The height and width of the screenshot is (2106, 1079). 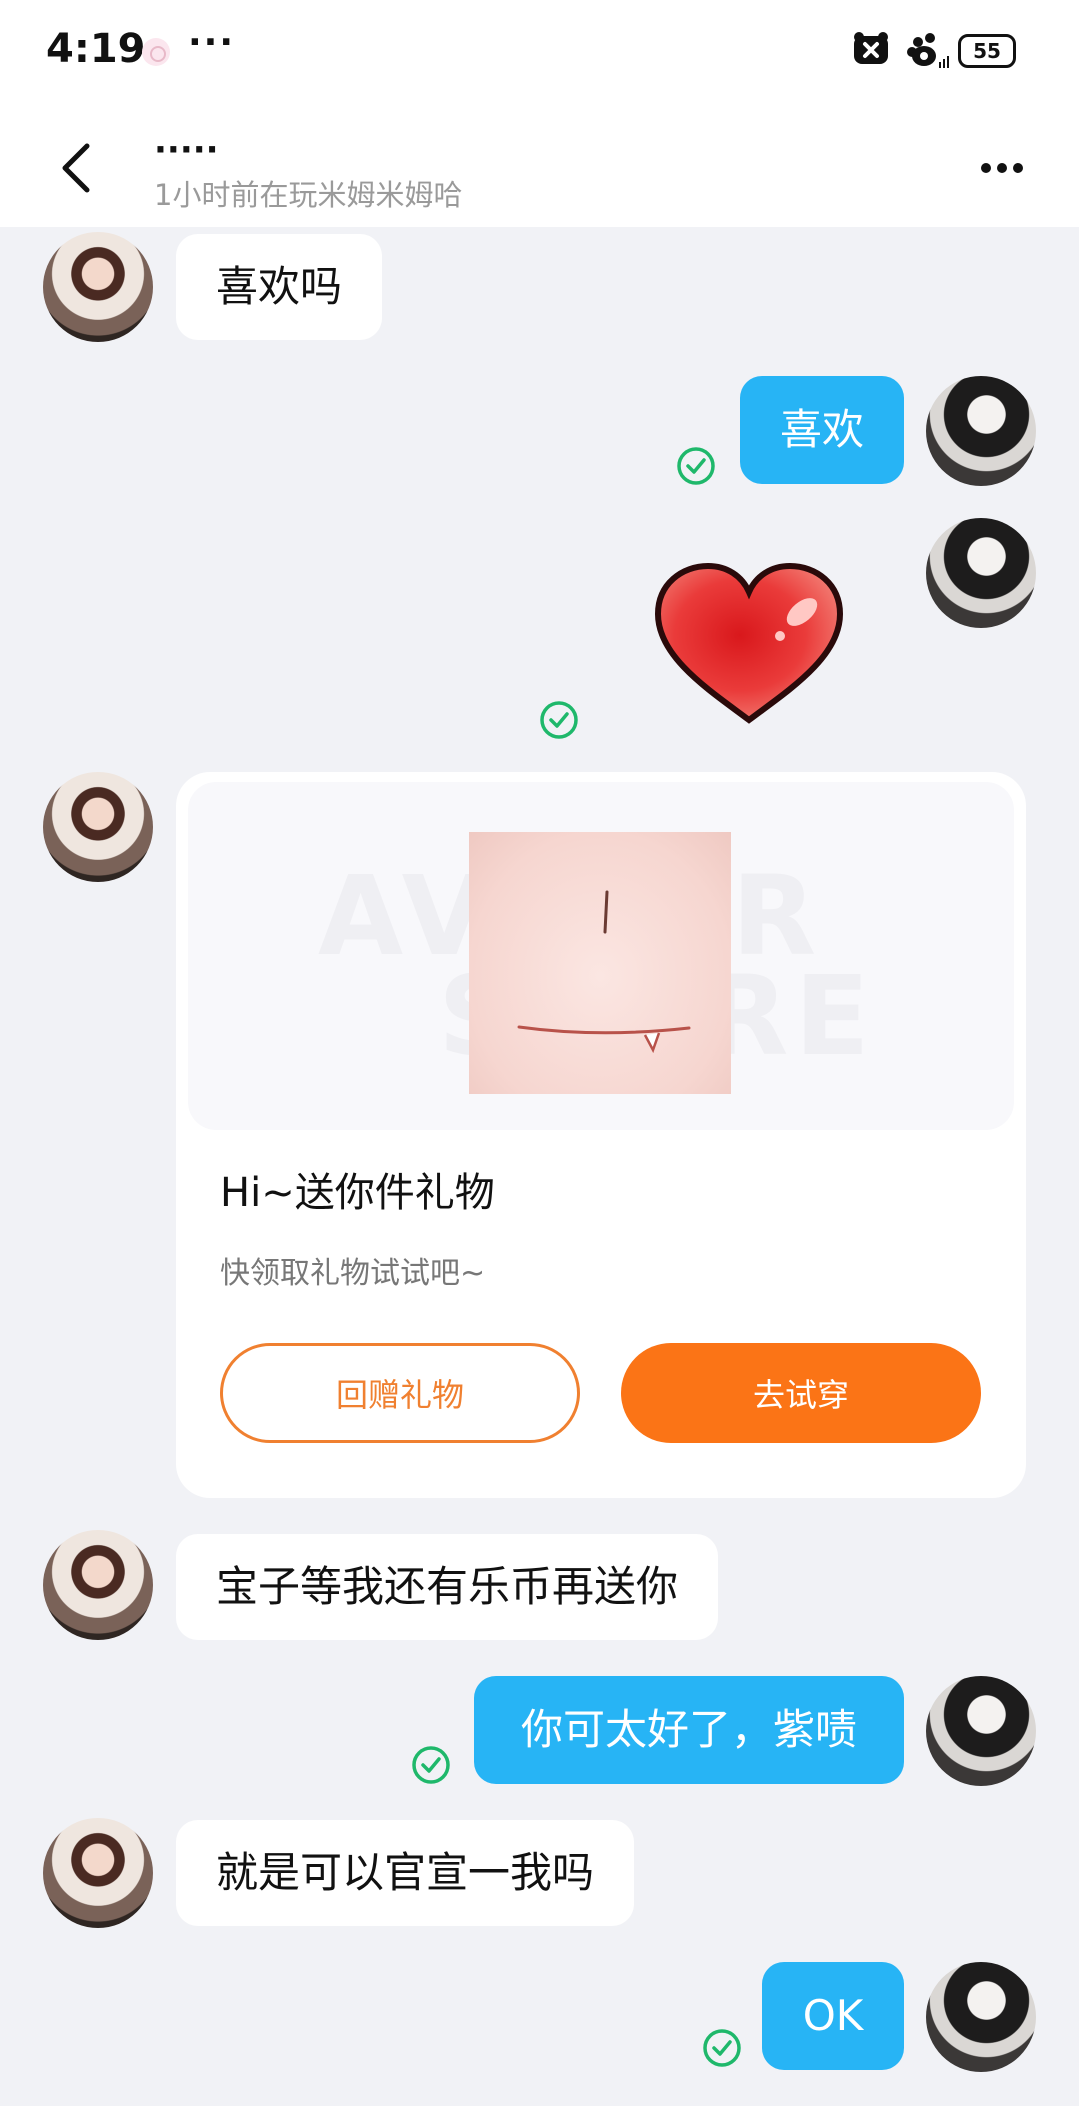 I want to click on gift-subtitle: 快领取礼物试试吧~, so click(x=353, y=1273).